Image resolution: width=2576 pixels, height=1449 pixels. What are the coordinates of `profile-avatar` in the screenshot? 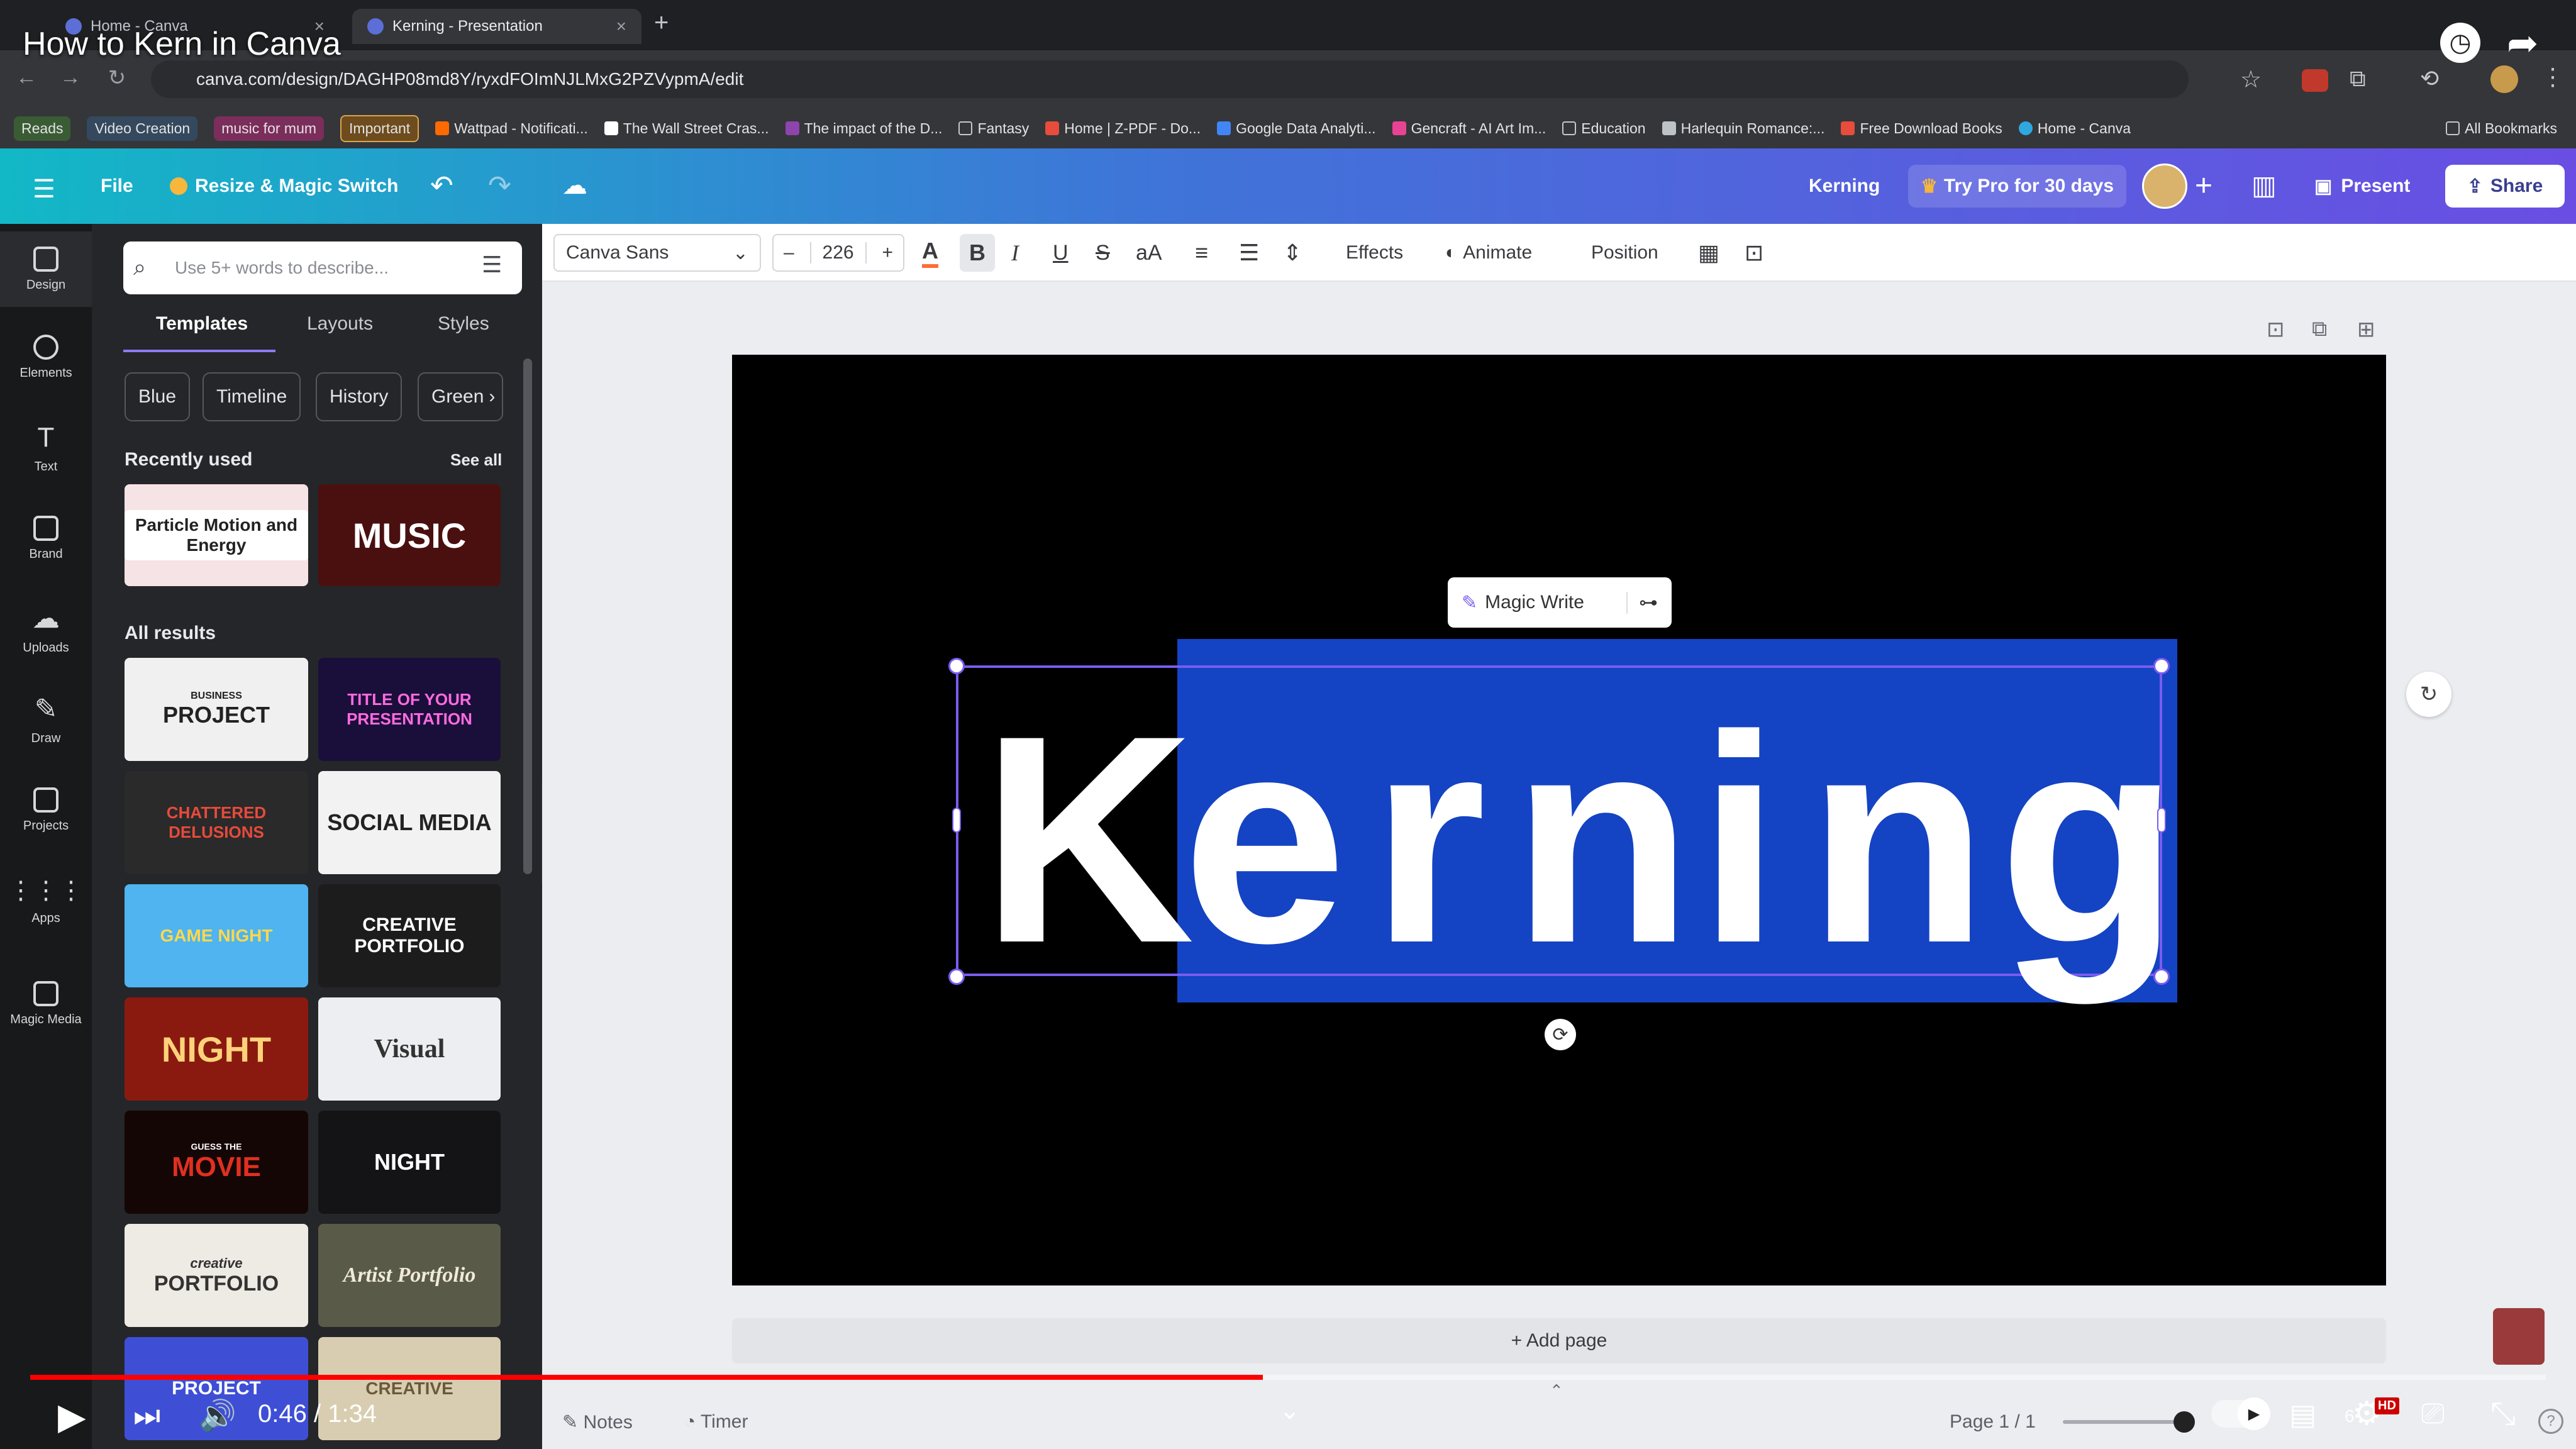 It's located at (2504, 79).